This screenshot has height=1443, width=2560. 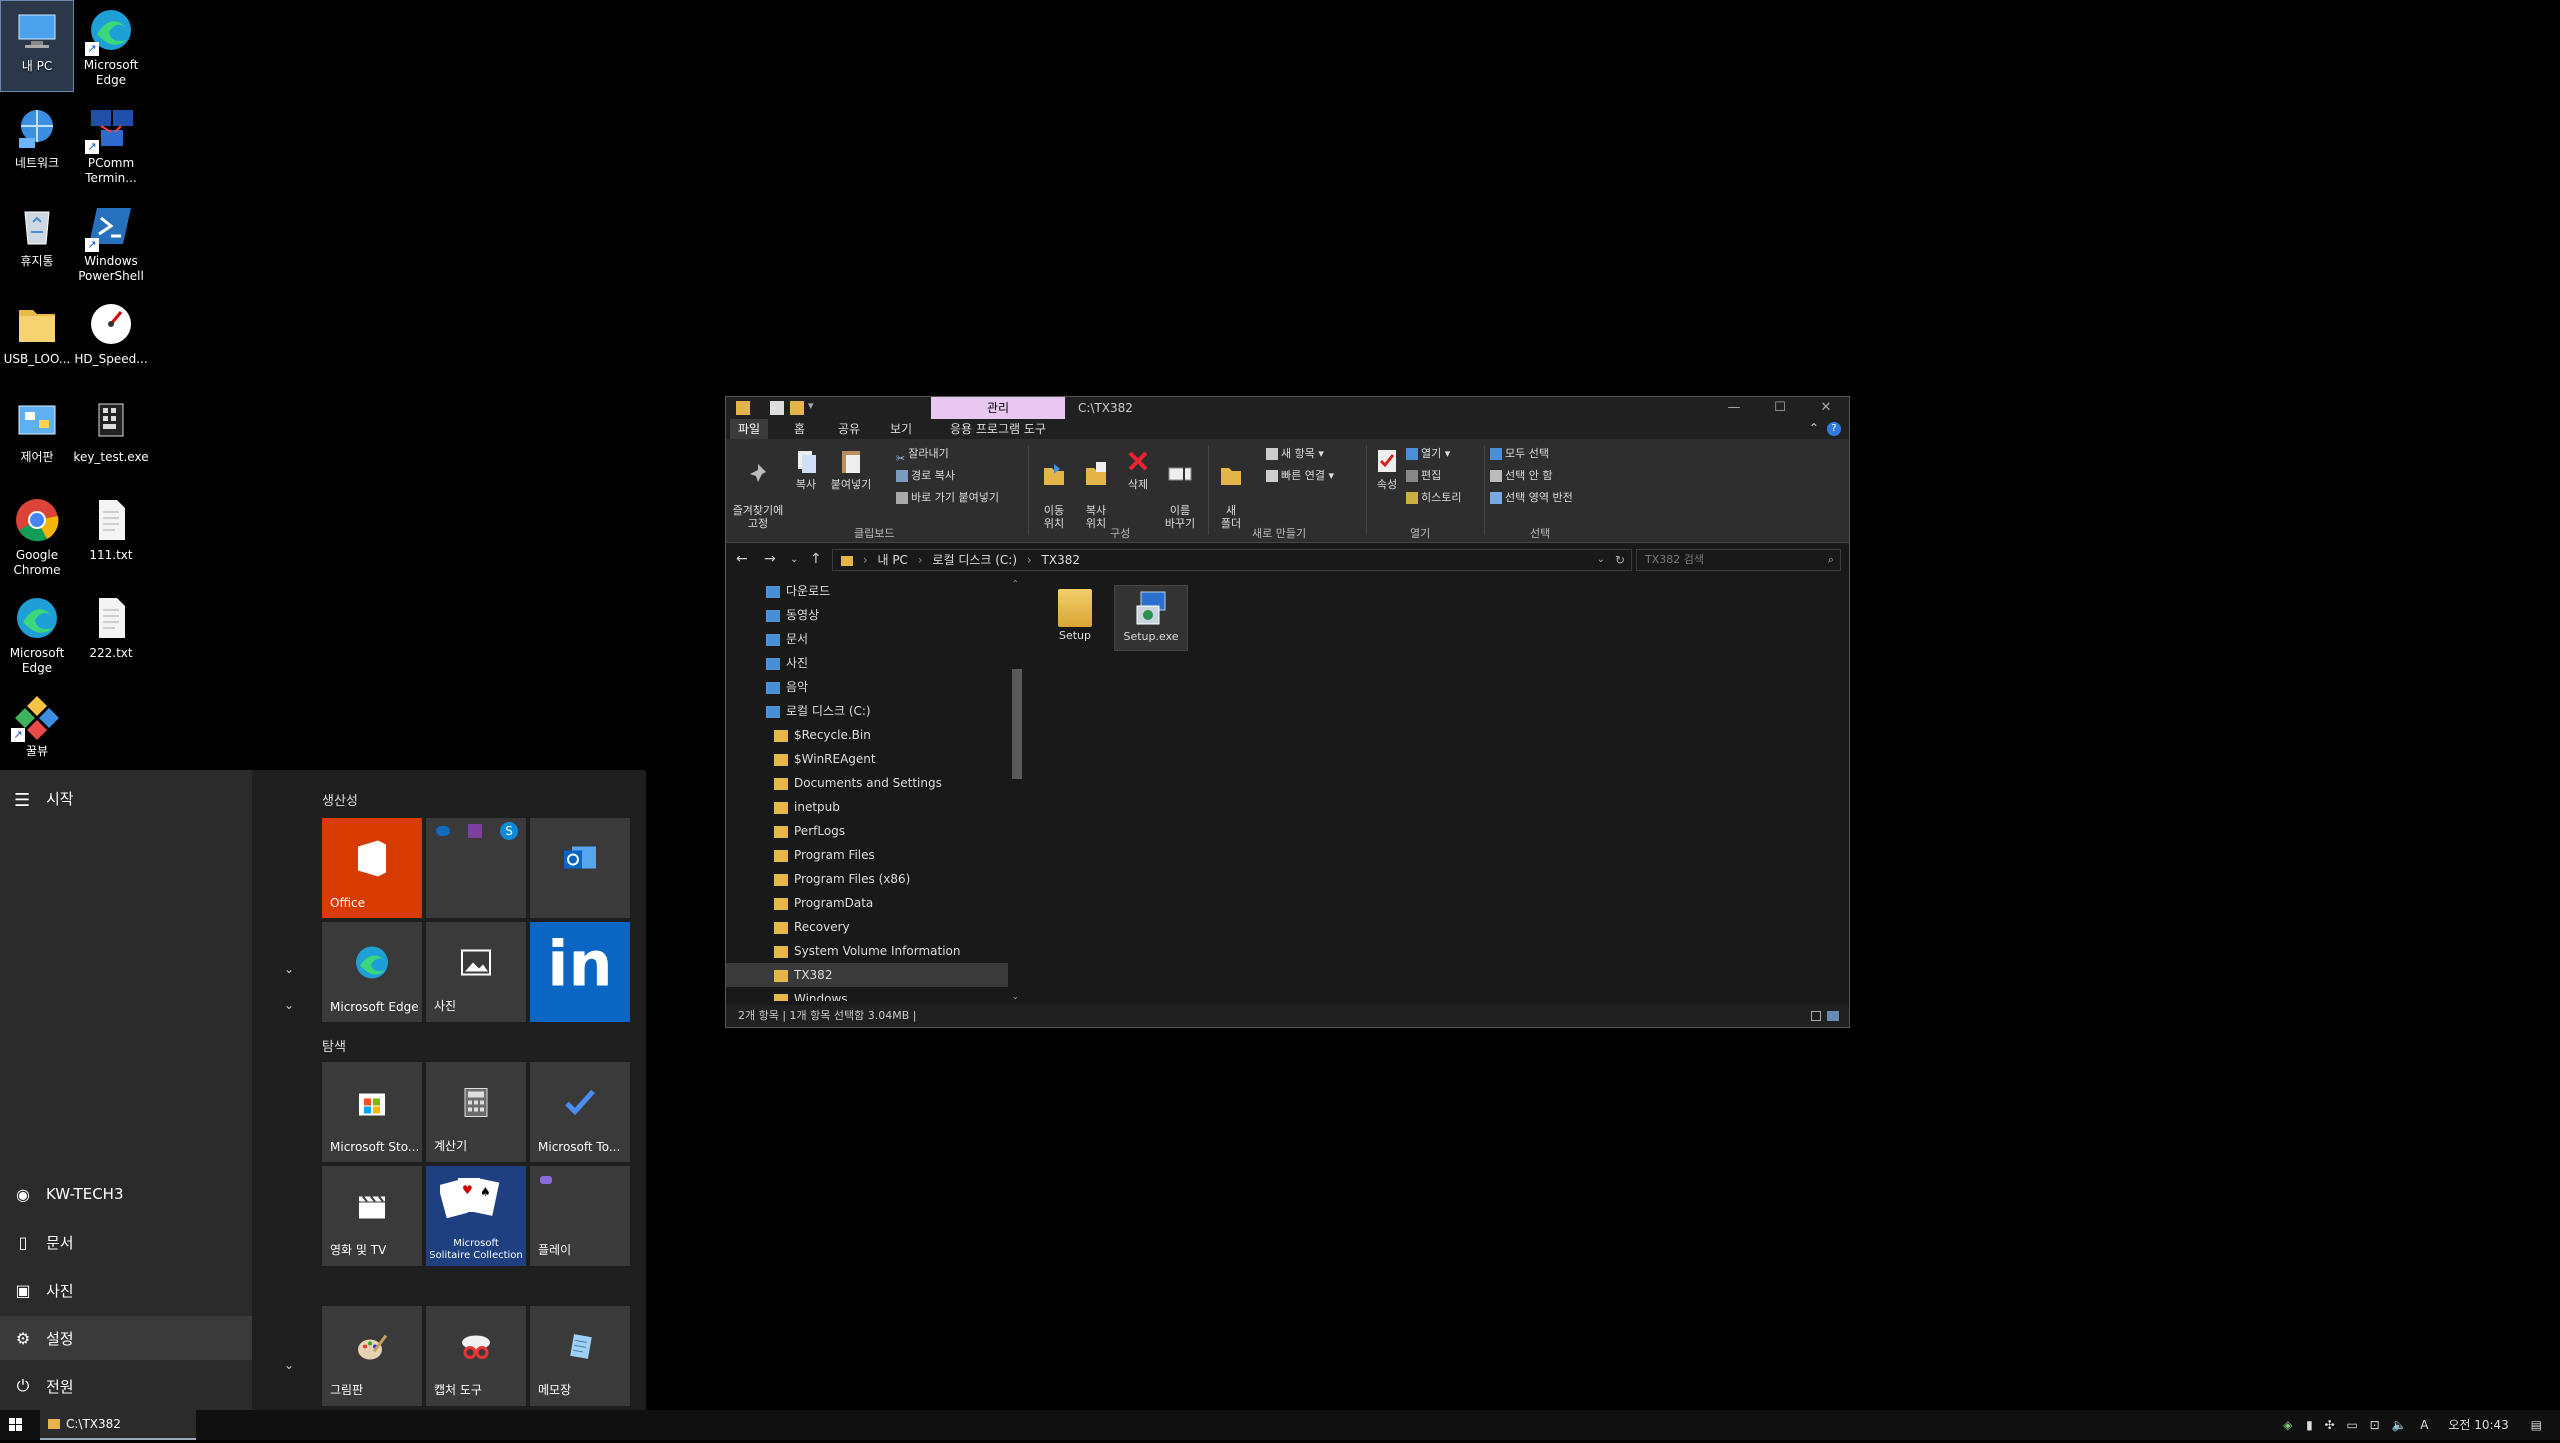 I want to click on start-nav-settings: ⚙ 설정, so click(x=126, y=1338).